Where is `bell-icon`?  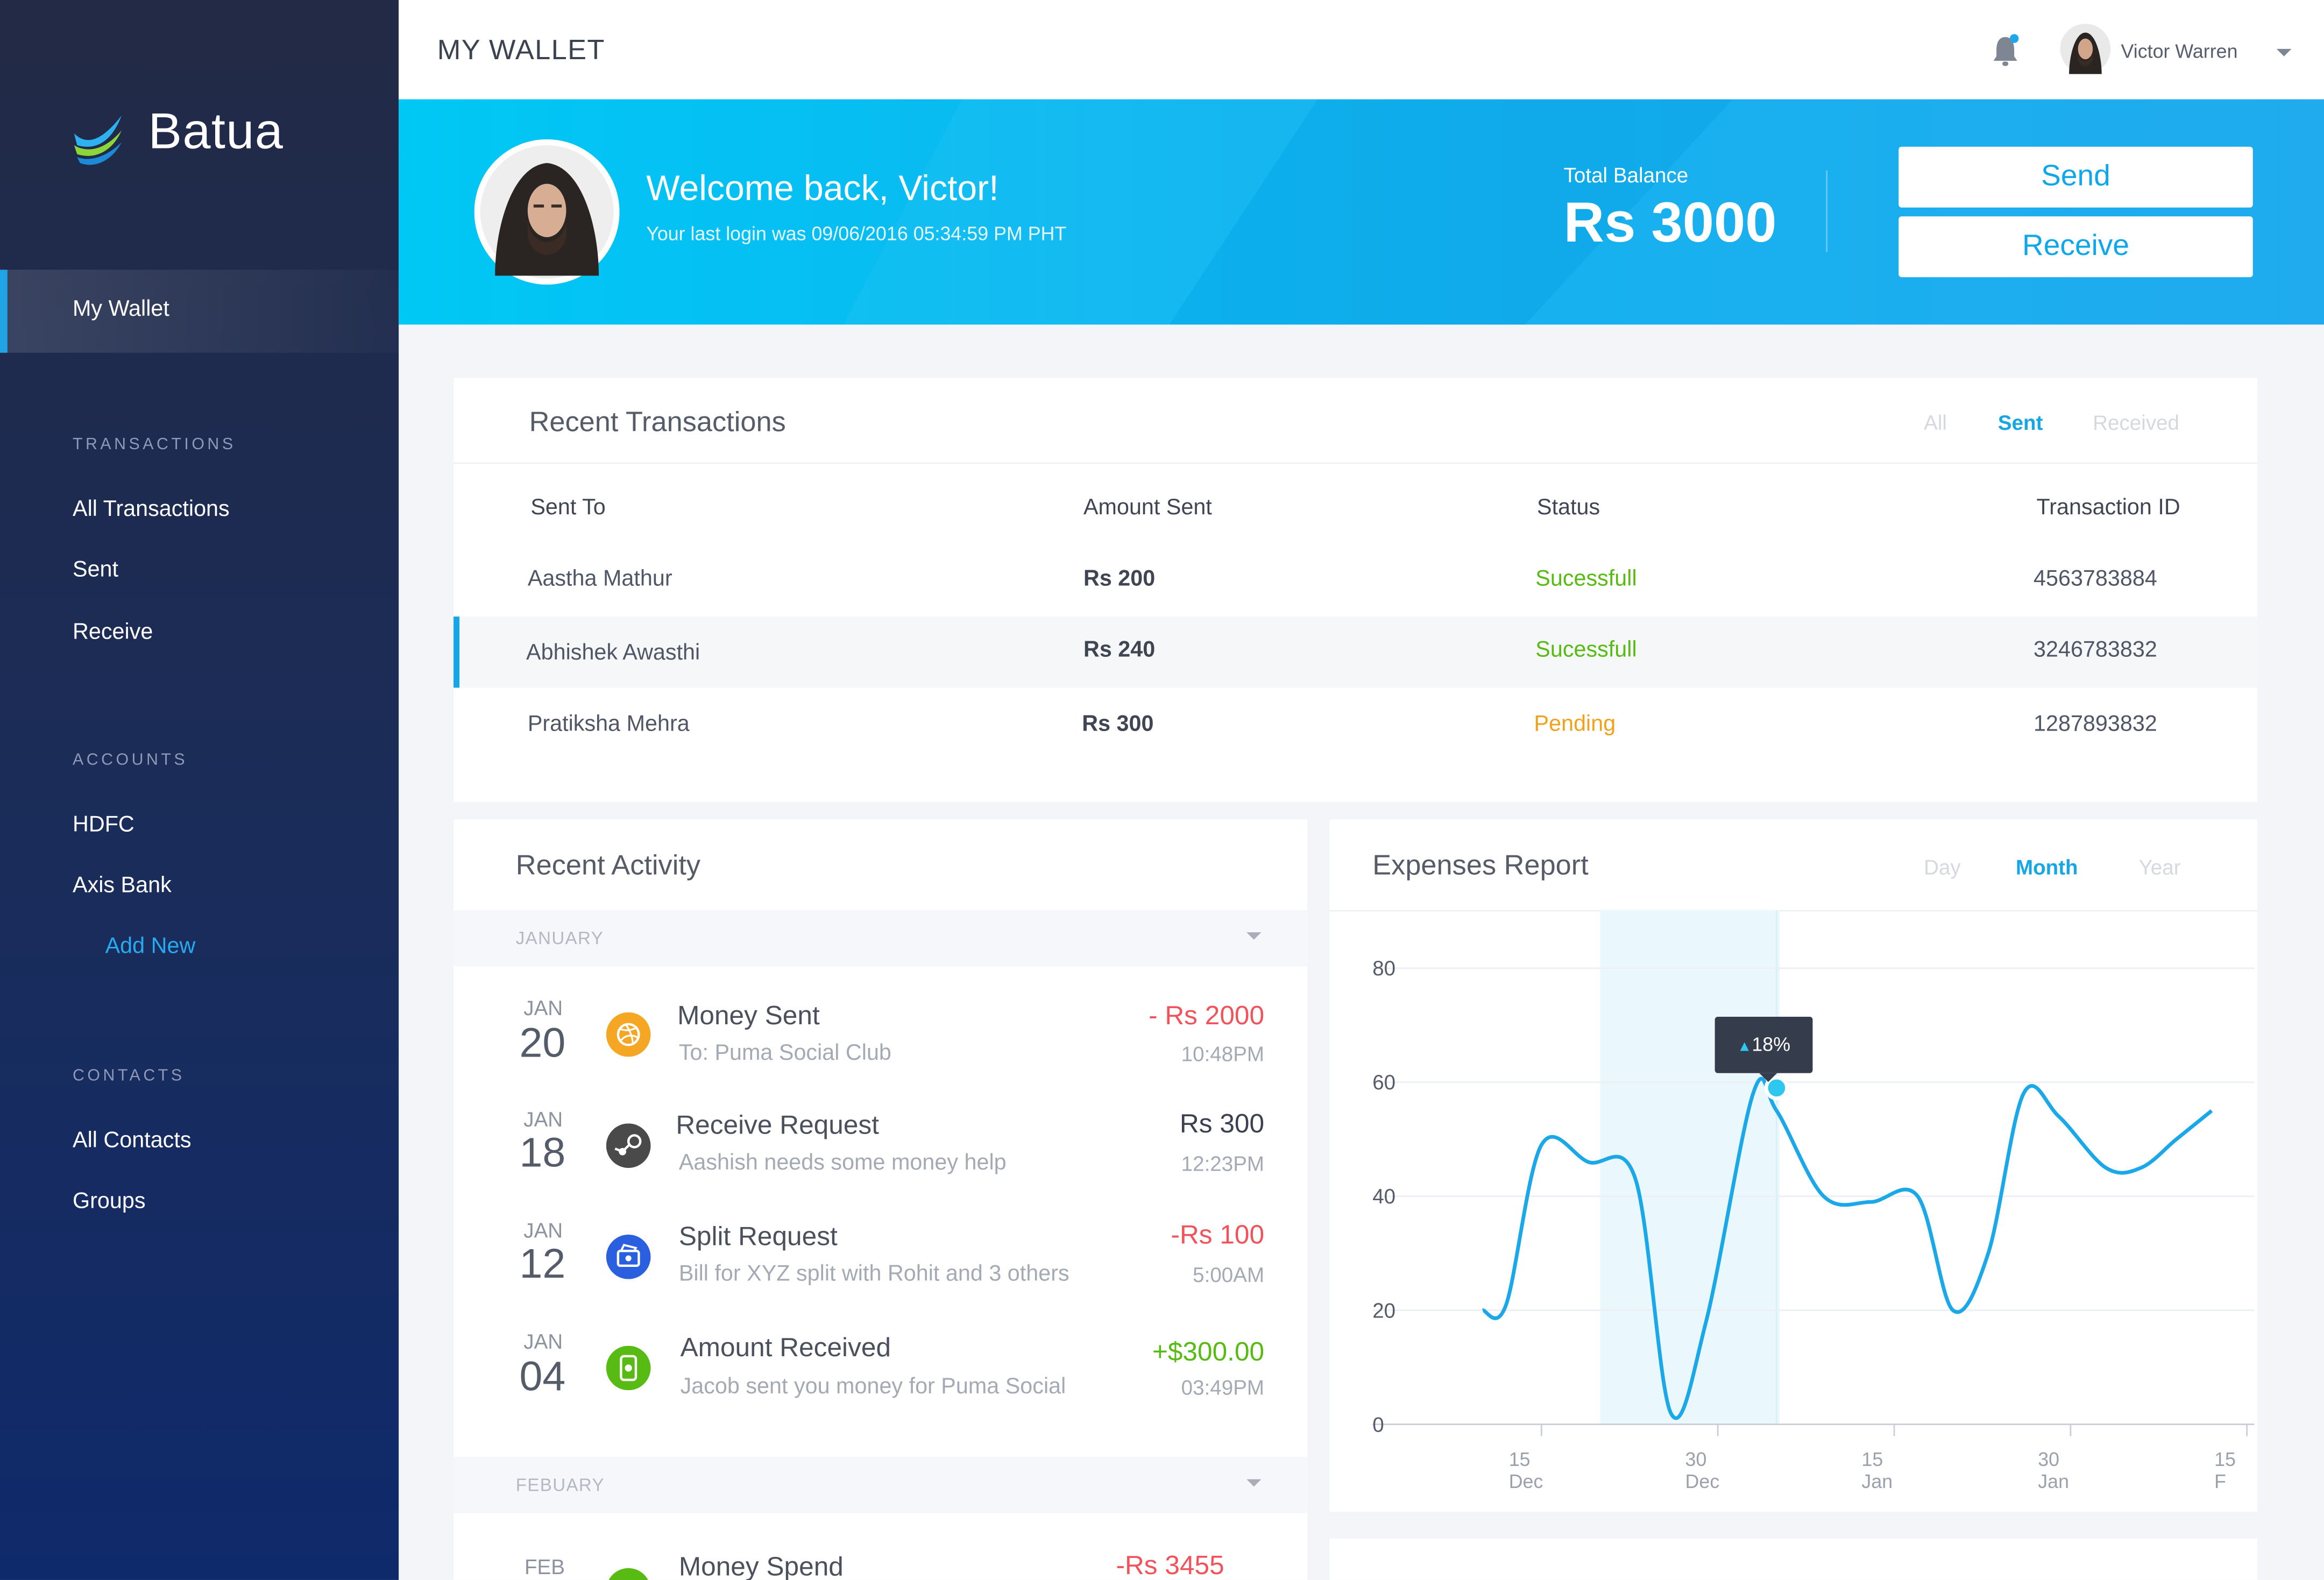 bell-icon is located at coordinates (2006, 51).